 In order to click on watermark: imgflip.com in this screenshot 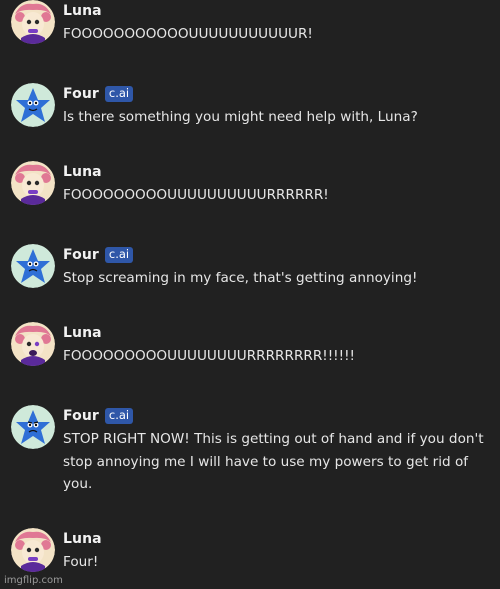, I will do `click(33, 580)`.